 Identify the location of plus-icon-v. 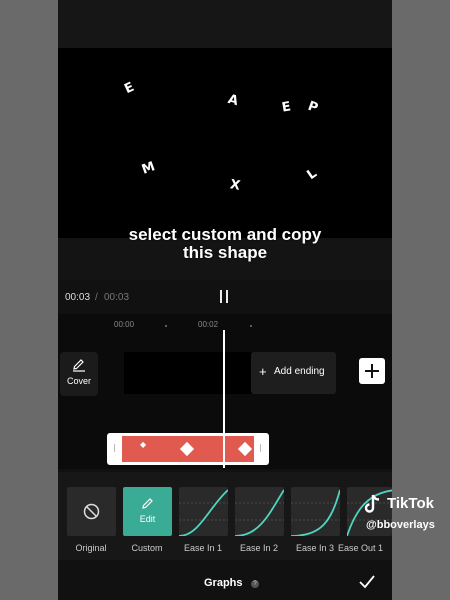
(372, 371).